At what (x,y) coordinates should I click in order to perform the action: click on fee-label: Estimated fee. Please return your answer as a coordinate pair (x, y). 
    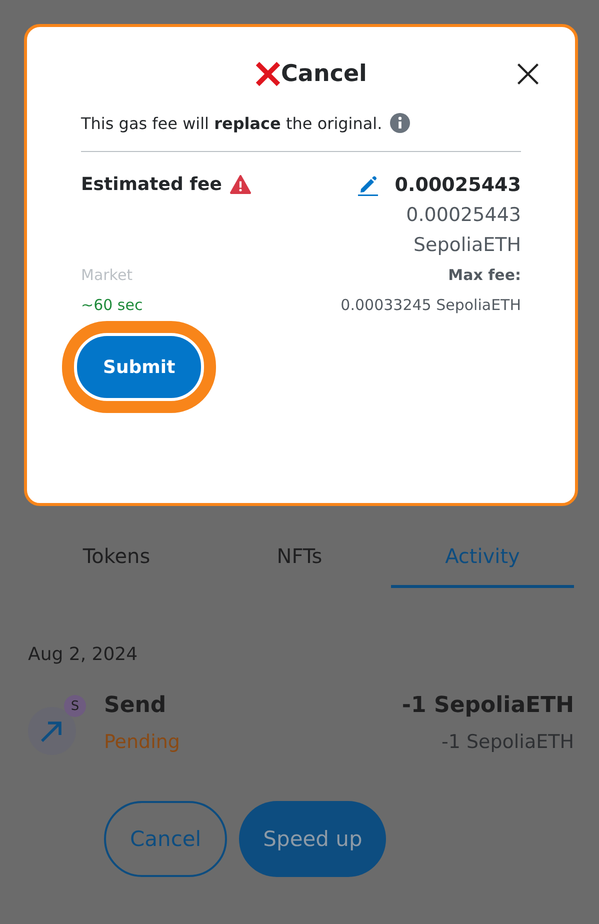
    Looking at the image, I should click on (151, 184).